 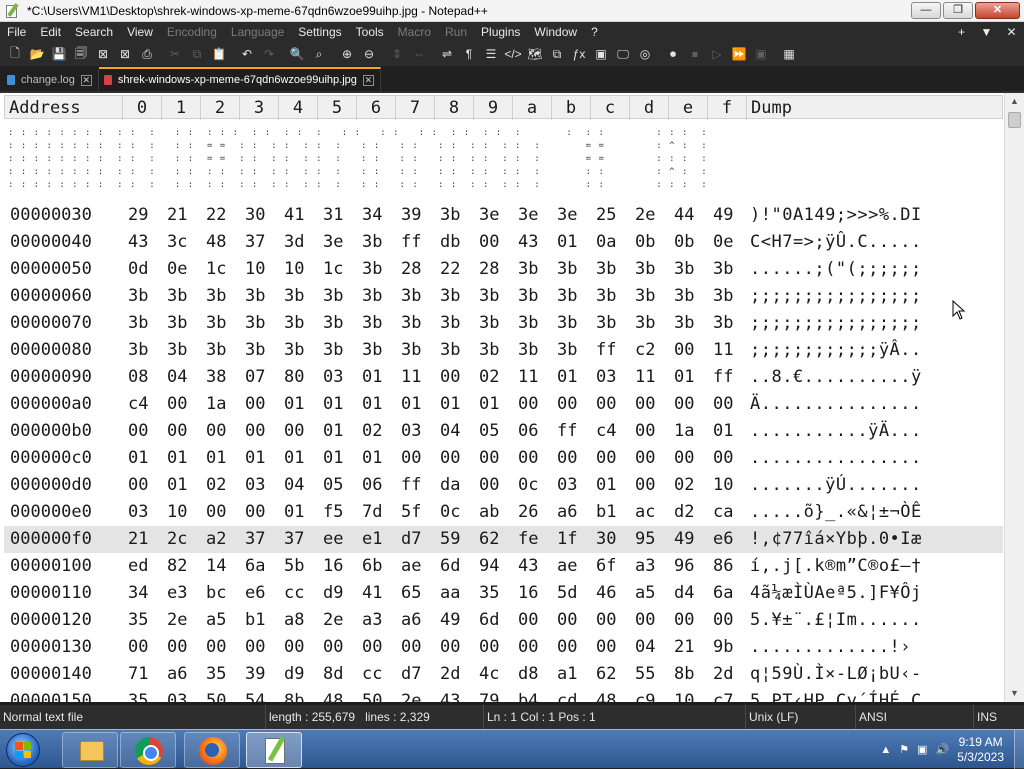 I want to click on network-icon: ▣, so click(x=922, y=749).